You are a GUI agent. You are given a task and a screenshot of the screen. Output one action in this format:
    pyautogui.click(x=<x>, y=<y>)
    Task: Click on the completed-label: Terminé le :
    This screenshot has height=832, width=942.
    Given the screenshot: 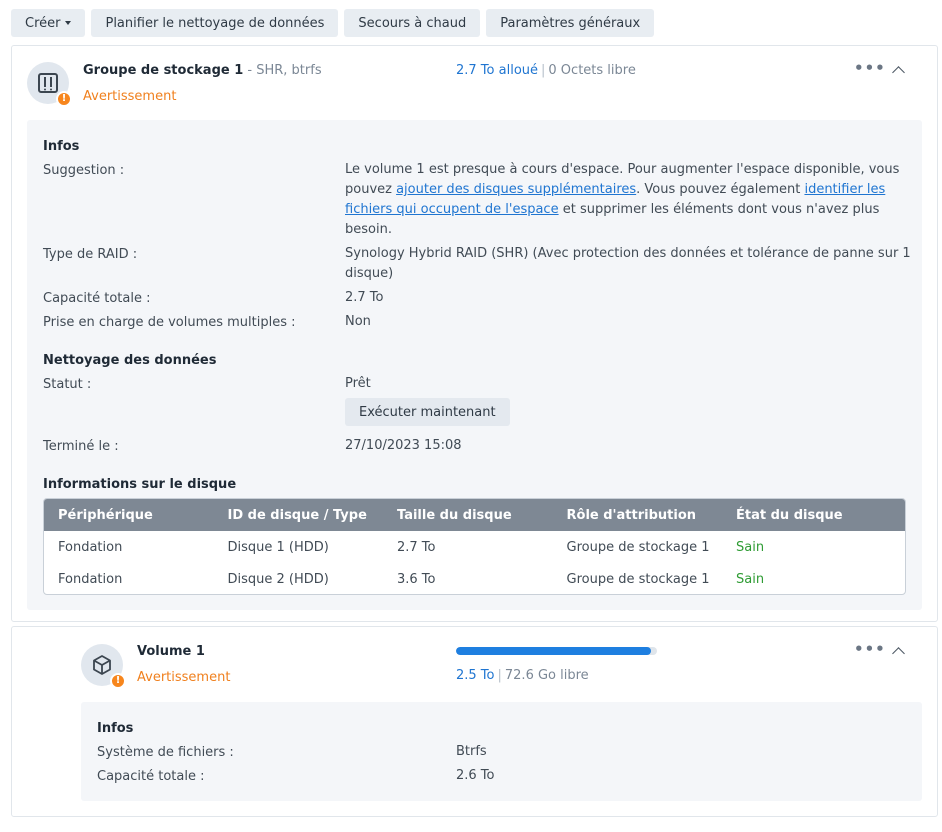 What is the action you would take?
    pyautogui.click(x=81, y=446)
    